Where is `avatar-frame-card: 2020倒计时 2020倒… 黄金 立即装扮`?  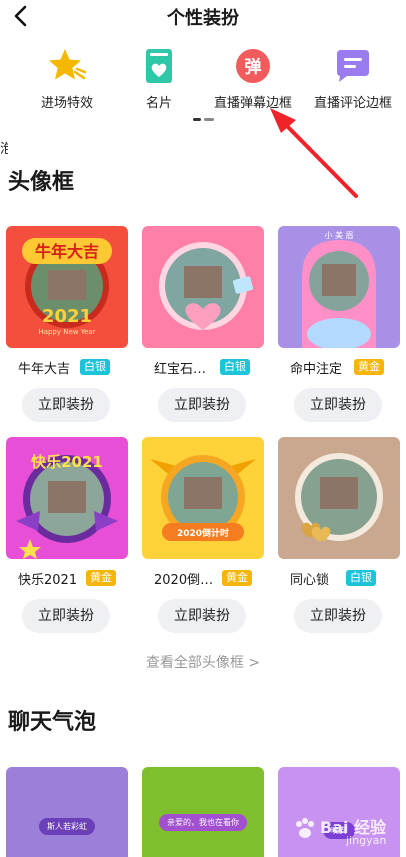 avatar-frame-card: 2020倒计时 2020倒… 黄金 立即装扮 is located at coordinates (203, 535).